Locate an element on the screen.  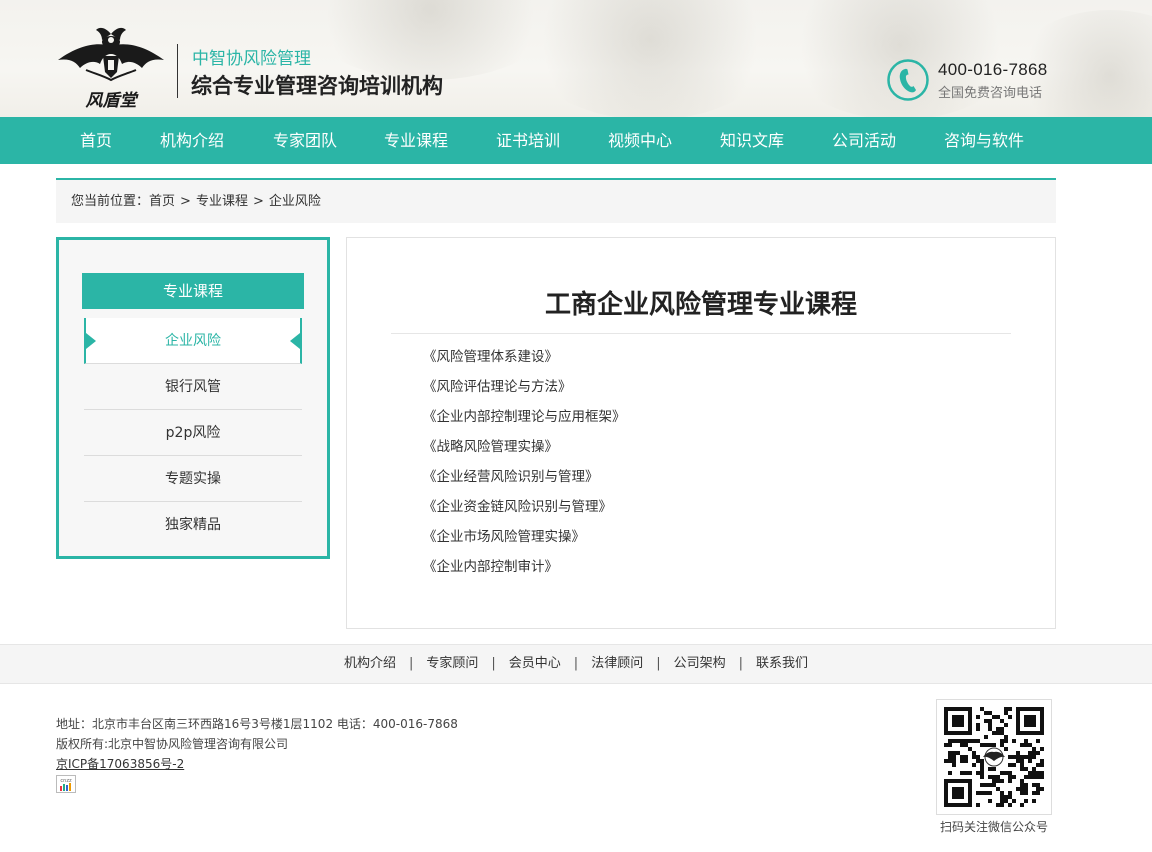
logo-subtitle: 中智协风险管理 is located at coordinates (251, 59).